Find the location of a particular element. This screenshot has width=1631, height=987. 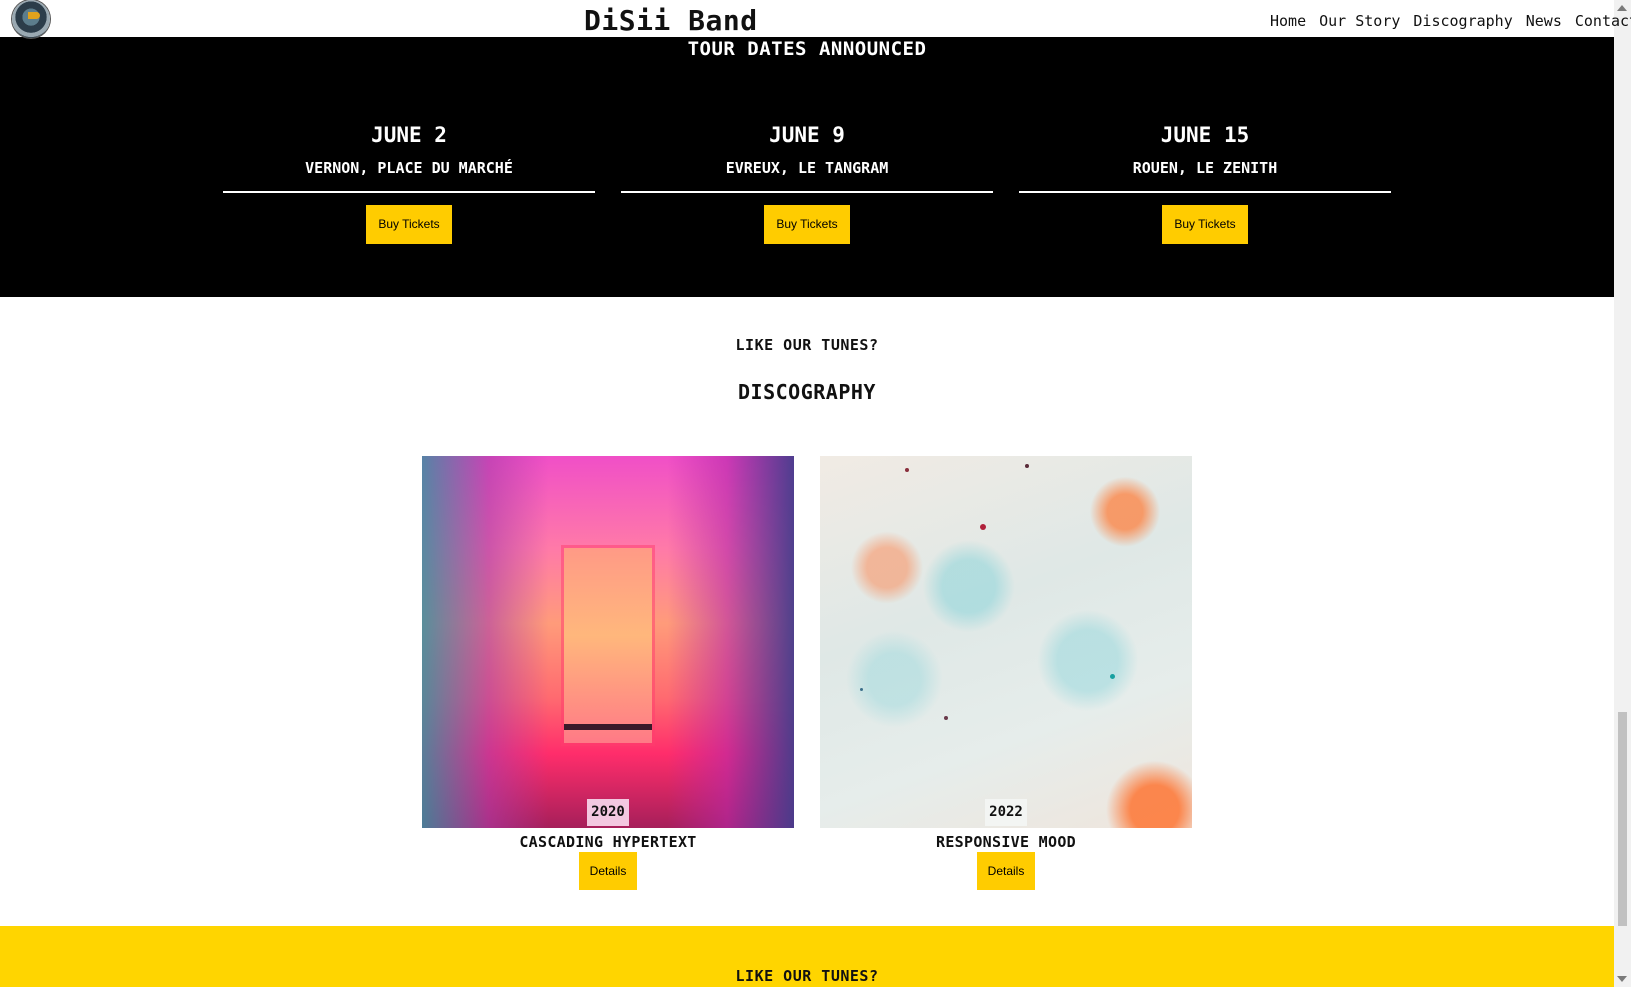

main-nav: Home Our Story Discography News Contact is located at coordinates (1450, 21).